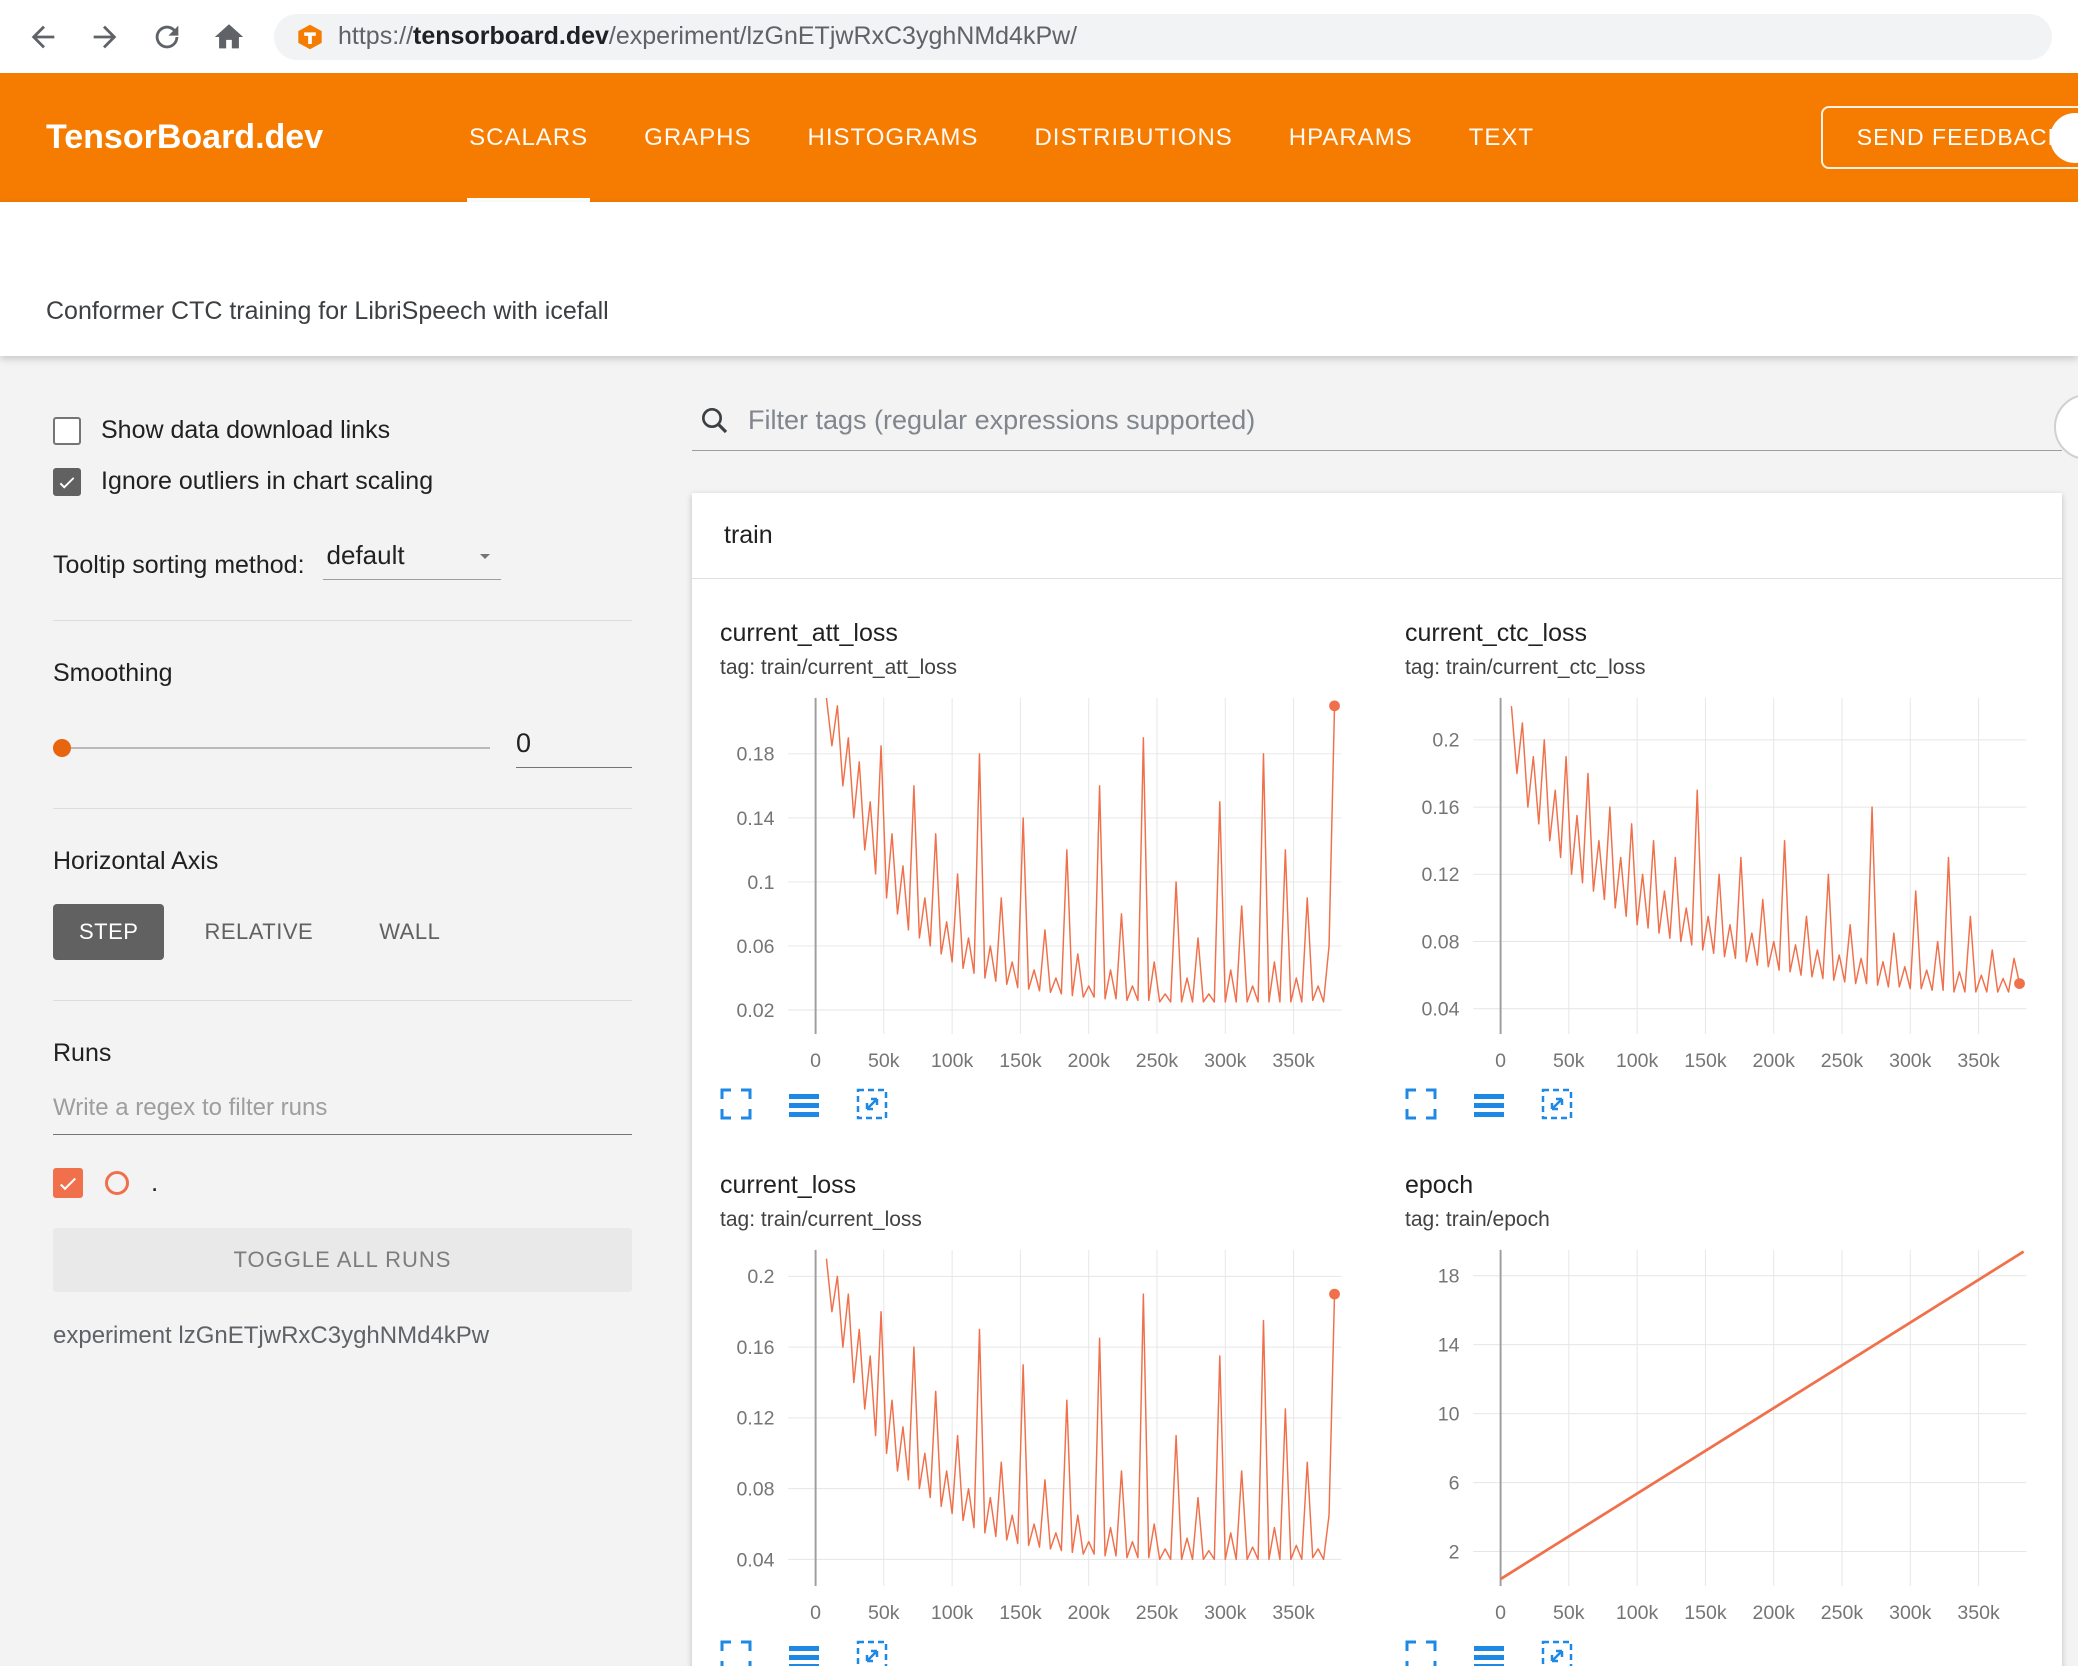 The height and width of the screenshot is (1666, 2078). I want to click on ignore-outliers-row: Ignore outliers in chart scaling, so click(342, 481).